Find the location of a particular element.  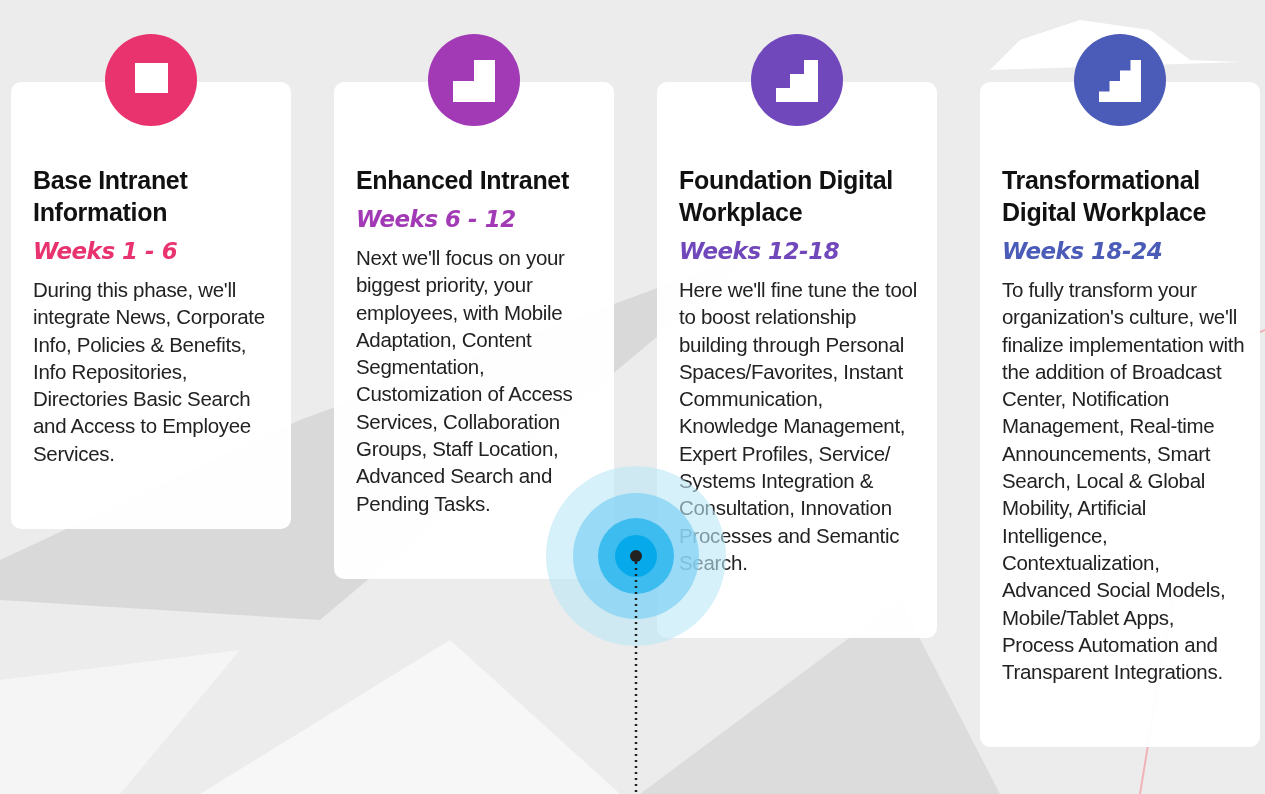

phase-description: To fully transform your organization's culture, we'll finalize implementation with the addition of Broadcast Center, Notification Management, Real-time Announcements, Smart Search, Local & Global Mobility, Artificial Intelligence, Contextualization, Advanced Social Models, Mobile/Tablet Apps, Process Automation and Transparent Integrations. is located at coordinates (1124, 481).